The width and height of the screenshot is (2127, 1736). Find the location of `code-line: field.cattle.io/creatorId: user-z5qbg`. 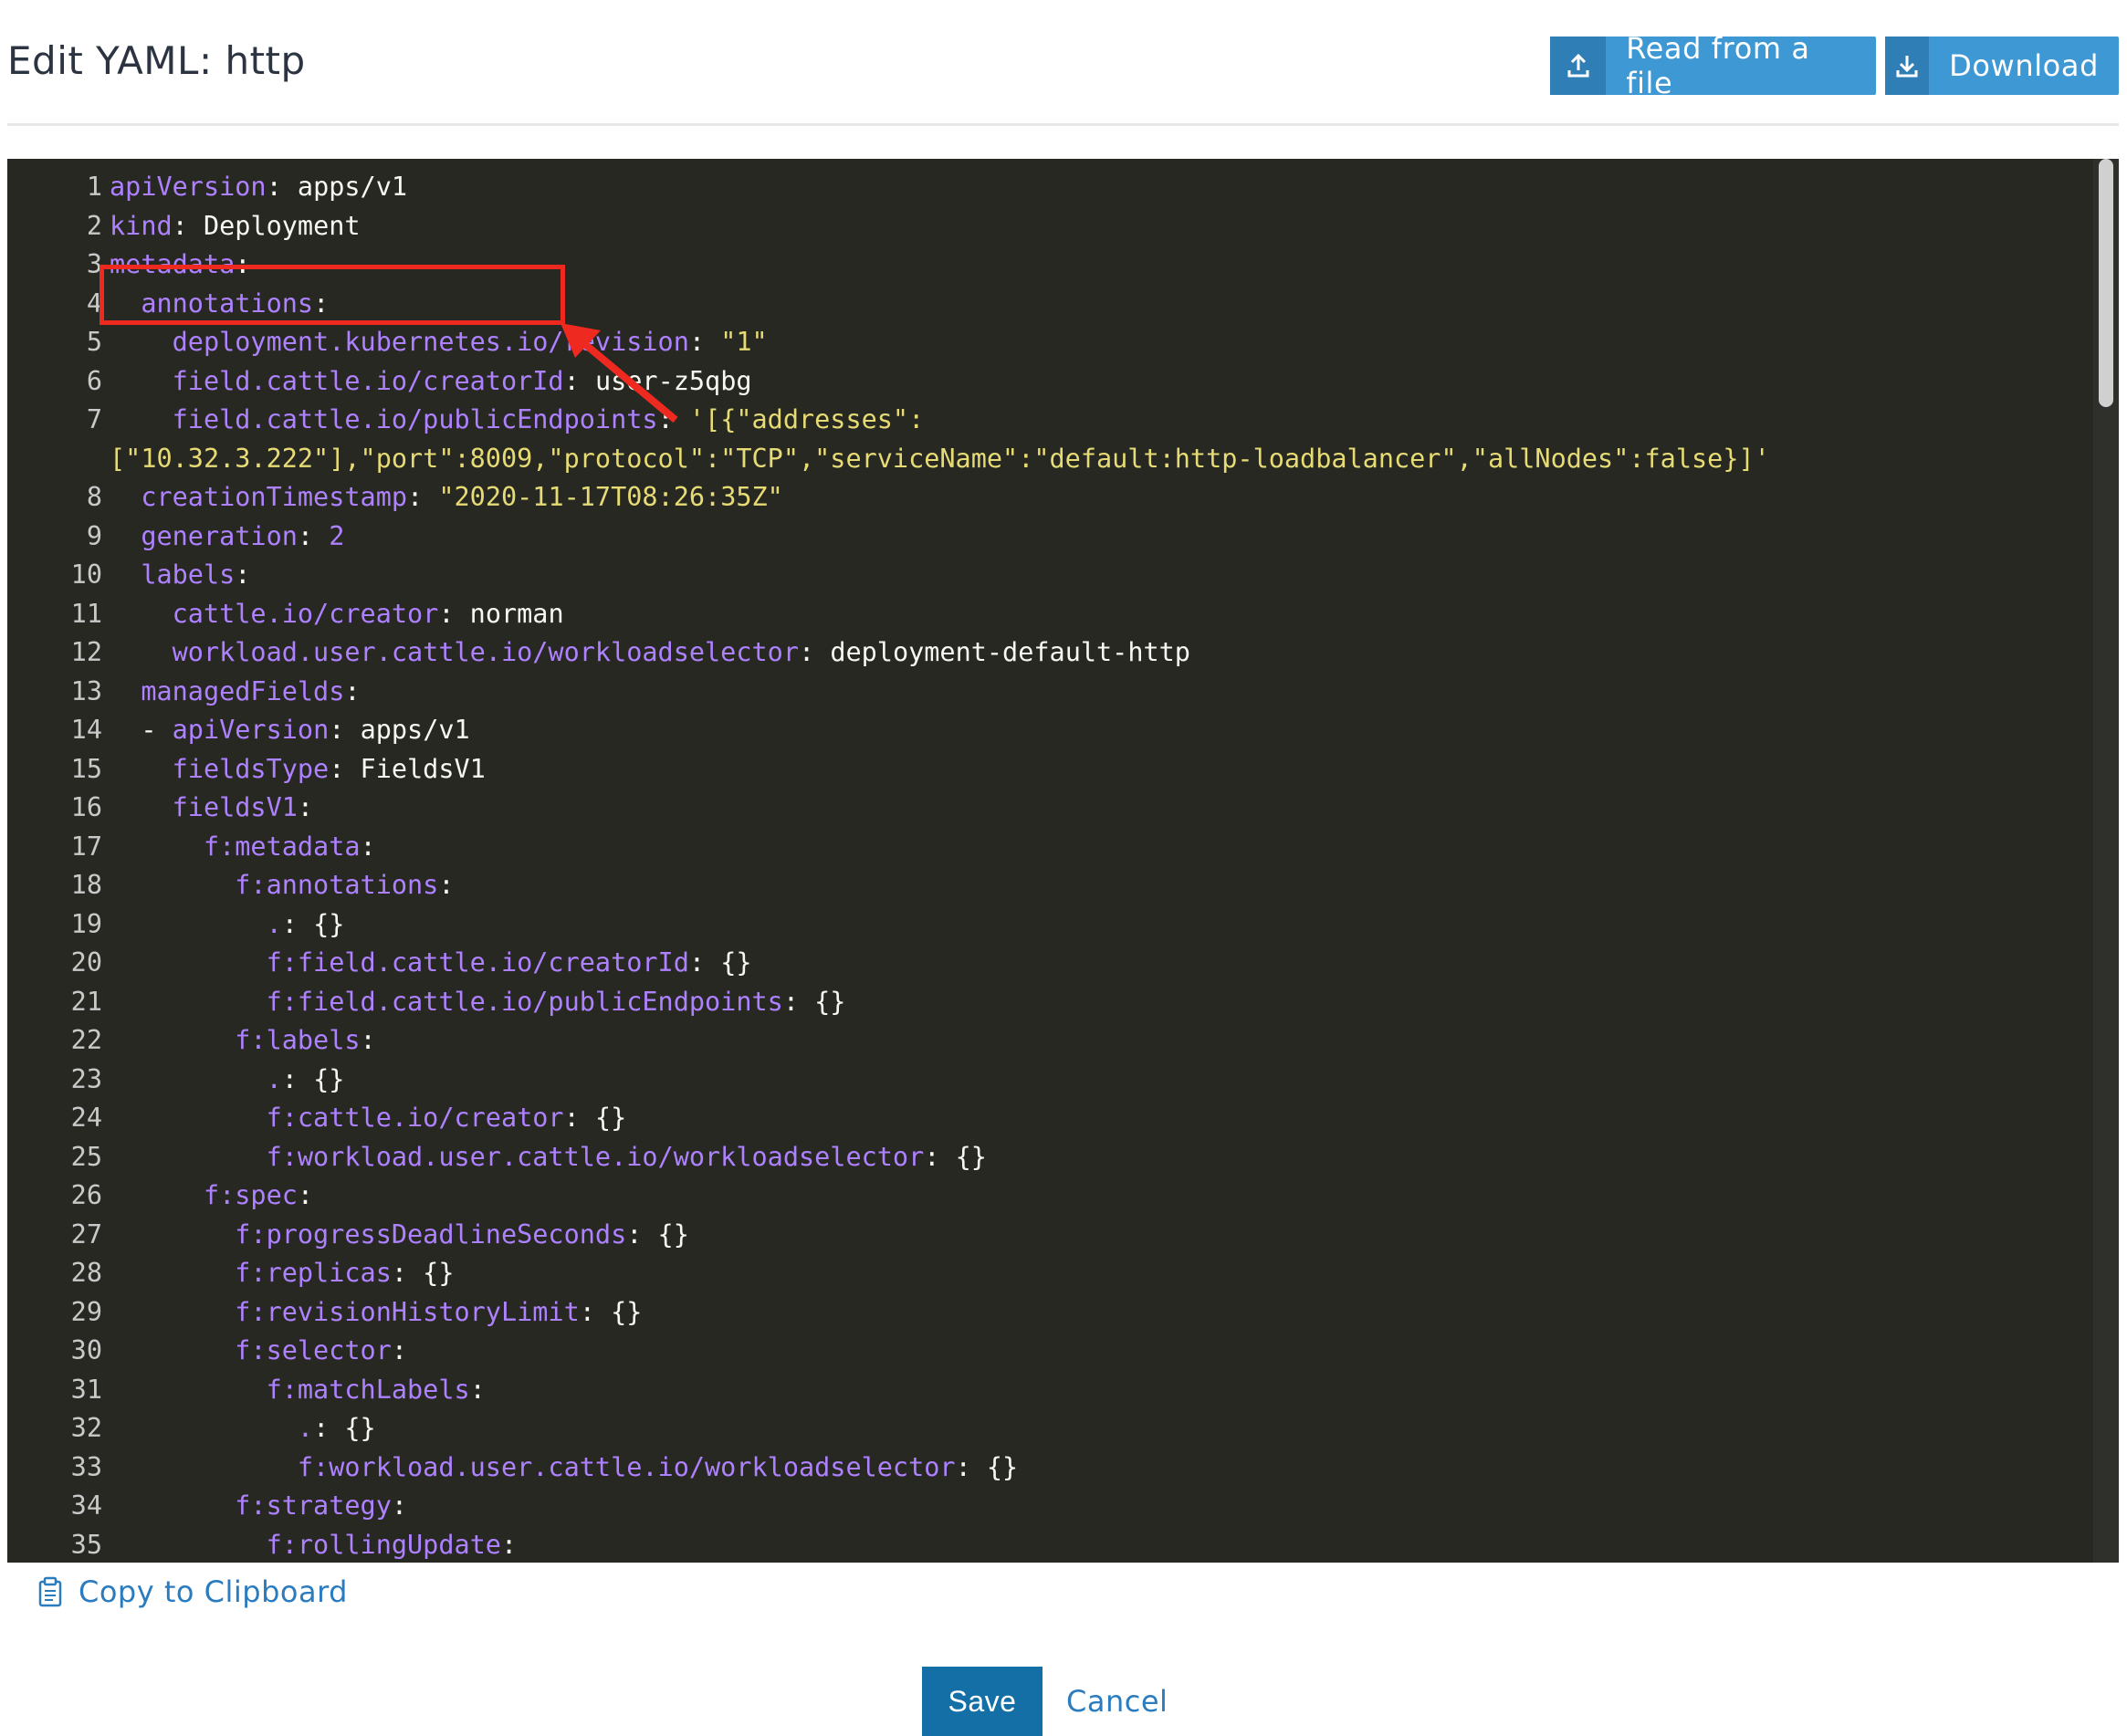

code-line: field.cattle.io/creatorId: user-z5qbg is located at coordinates (1100, 382).